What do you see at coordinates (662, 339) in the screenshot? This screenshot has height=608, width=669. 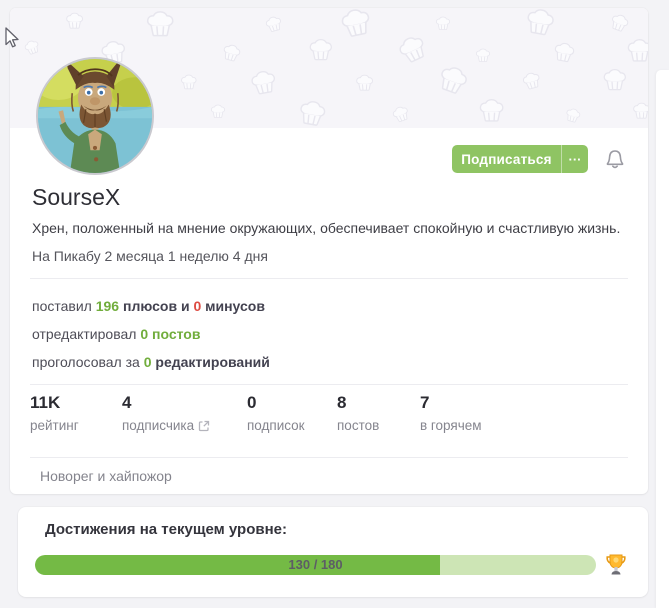 I see `adjacent-panel-edge` at bounding box center [662, 339].